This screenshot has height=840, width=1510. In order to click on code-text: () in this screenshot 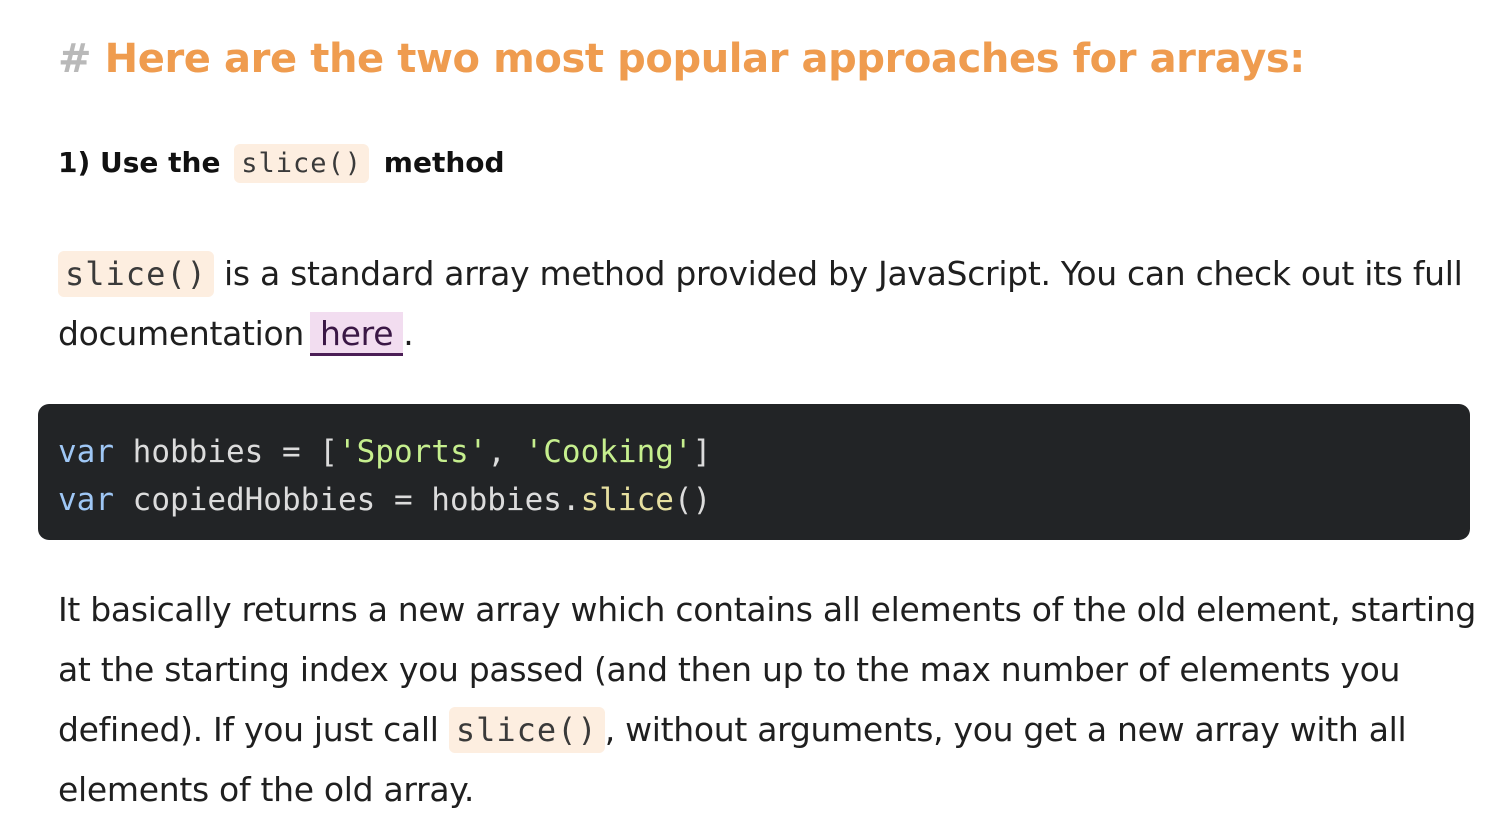, I will do `click(692, 500)`.